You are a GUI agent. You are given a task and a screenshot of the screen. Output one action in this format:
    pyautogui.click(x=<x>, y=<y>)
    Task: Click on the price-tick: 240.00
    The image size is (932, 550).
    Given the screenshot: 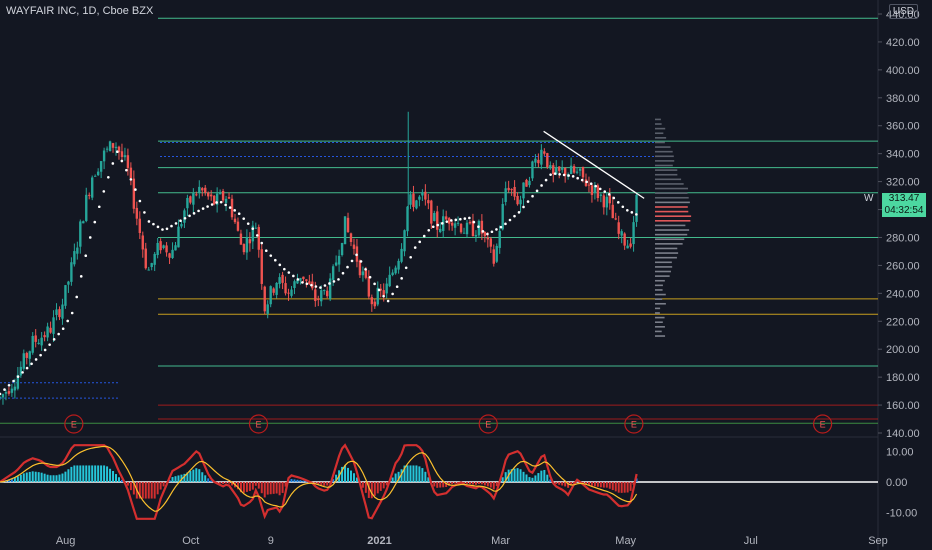 What is the action you would take?
    pyautogui.click(x=903, y=294)
    